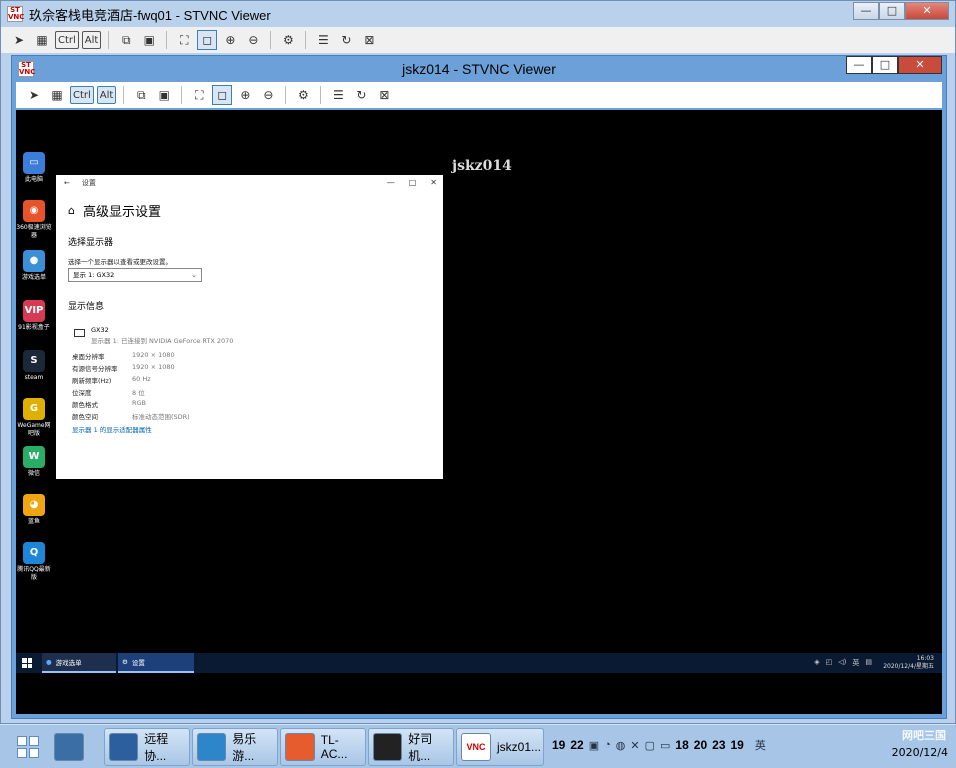 This screenshot has height=768, width=956. Describe the element at coordinates (131, 416) in the screenshot. I see `info-row: 颜色空间 标准动态范围(SDR)` at that location.